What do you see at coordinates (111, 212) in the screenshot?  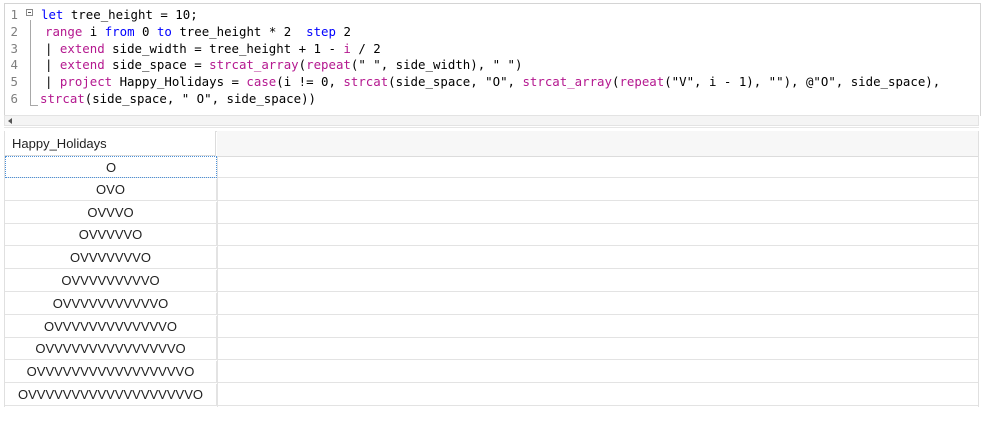 I see `table-cell: OVVVO` at bounding box center [111, 212].